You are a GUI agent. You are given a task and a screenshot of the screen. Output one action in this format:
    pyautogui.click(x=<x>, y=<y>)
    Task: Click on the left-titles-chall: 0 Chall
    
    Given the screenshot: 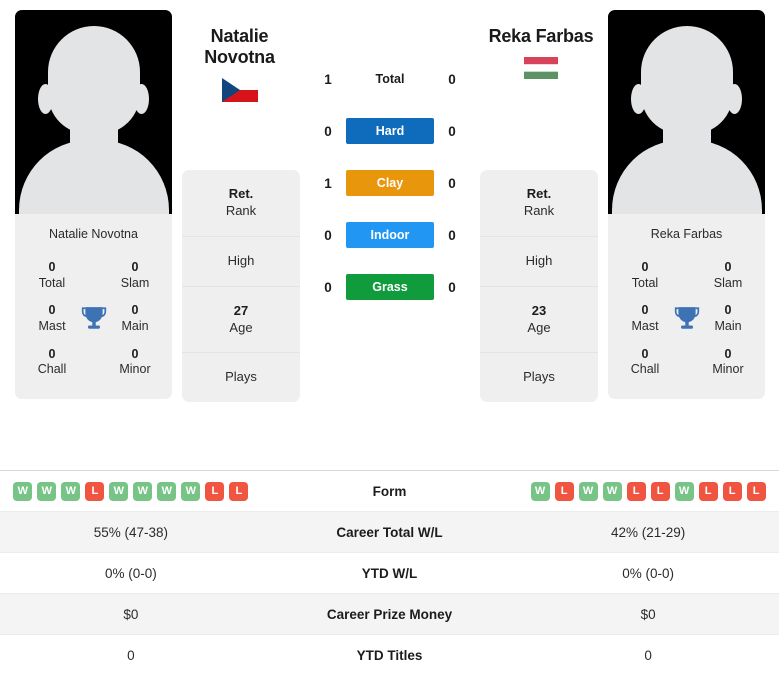 What is the action you would take?
    pyautogui.click(x=52, y=362)
    